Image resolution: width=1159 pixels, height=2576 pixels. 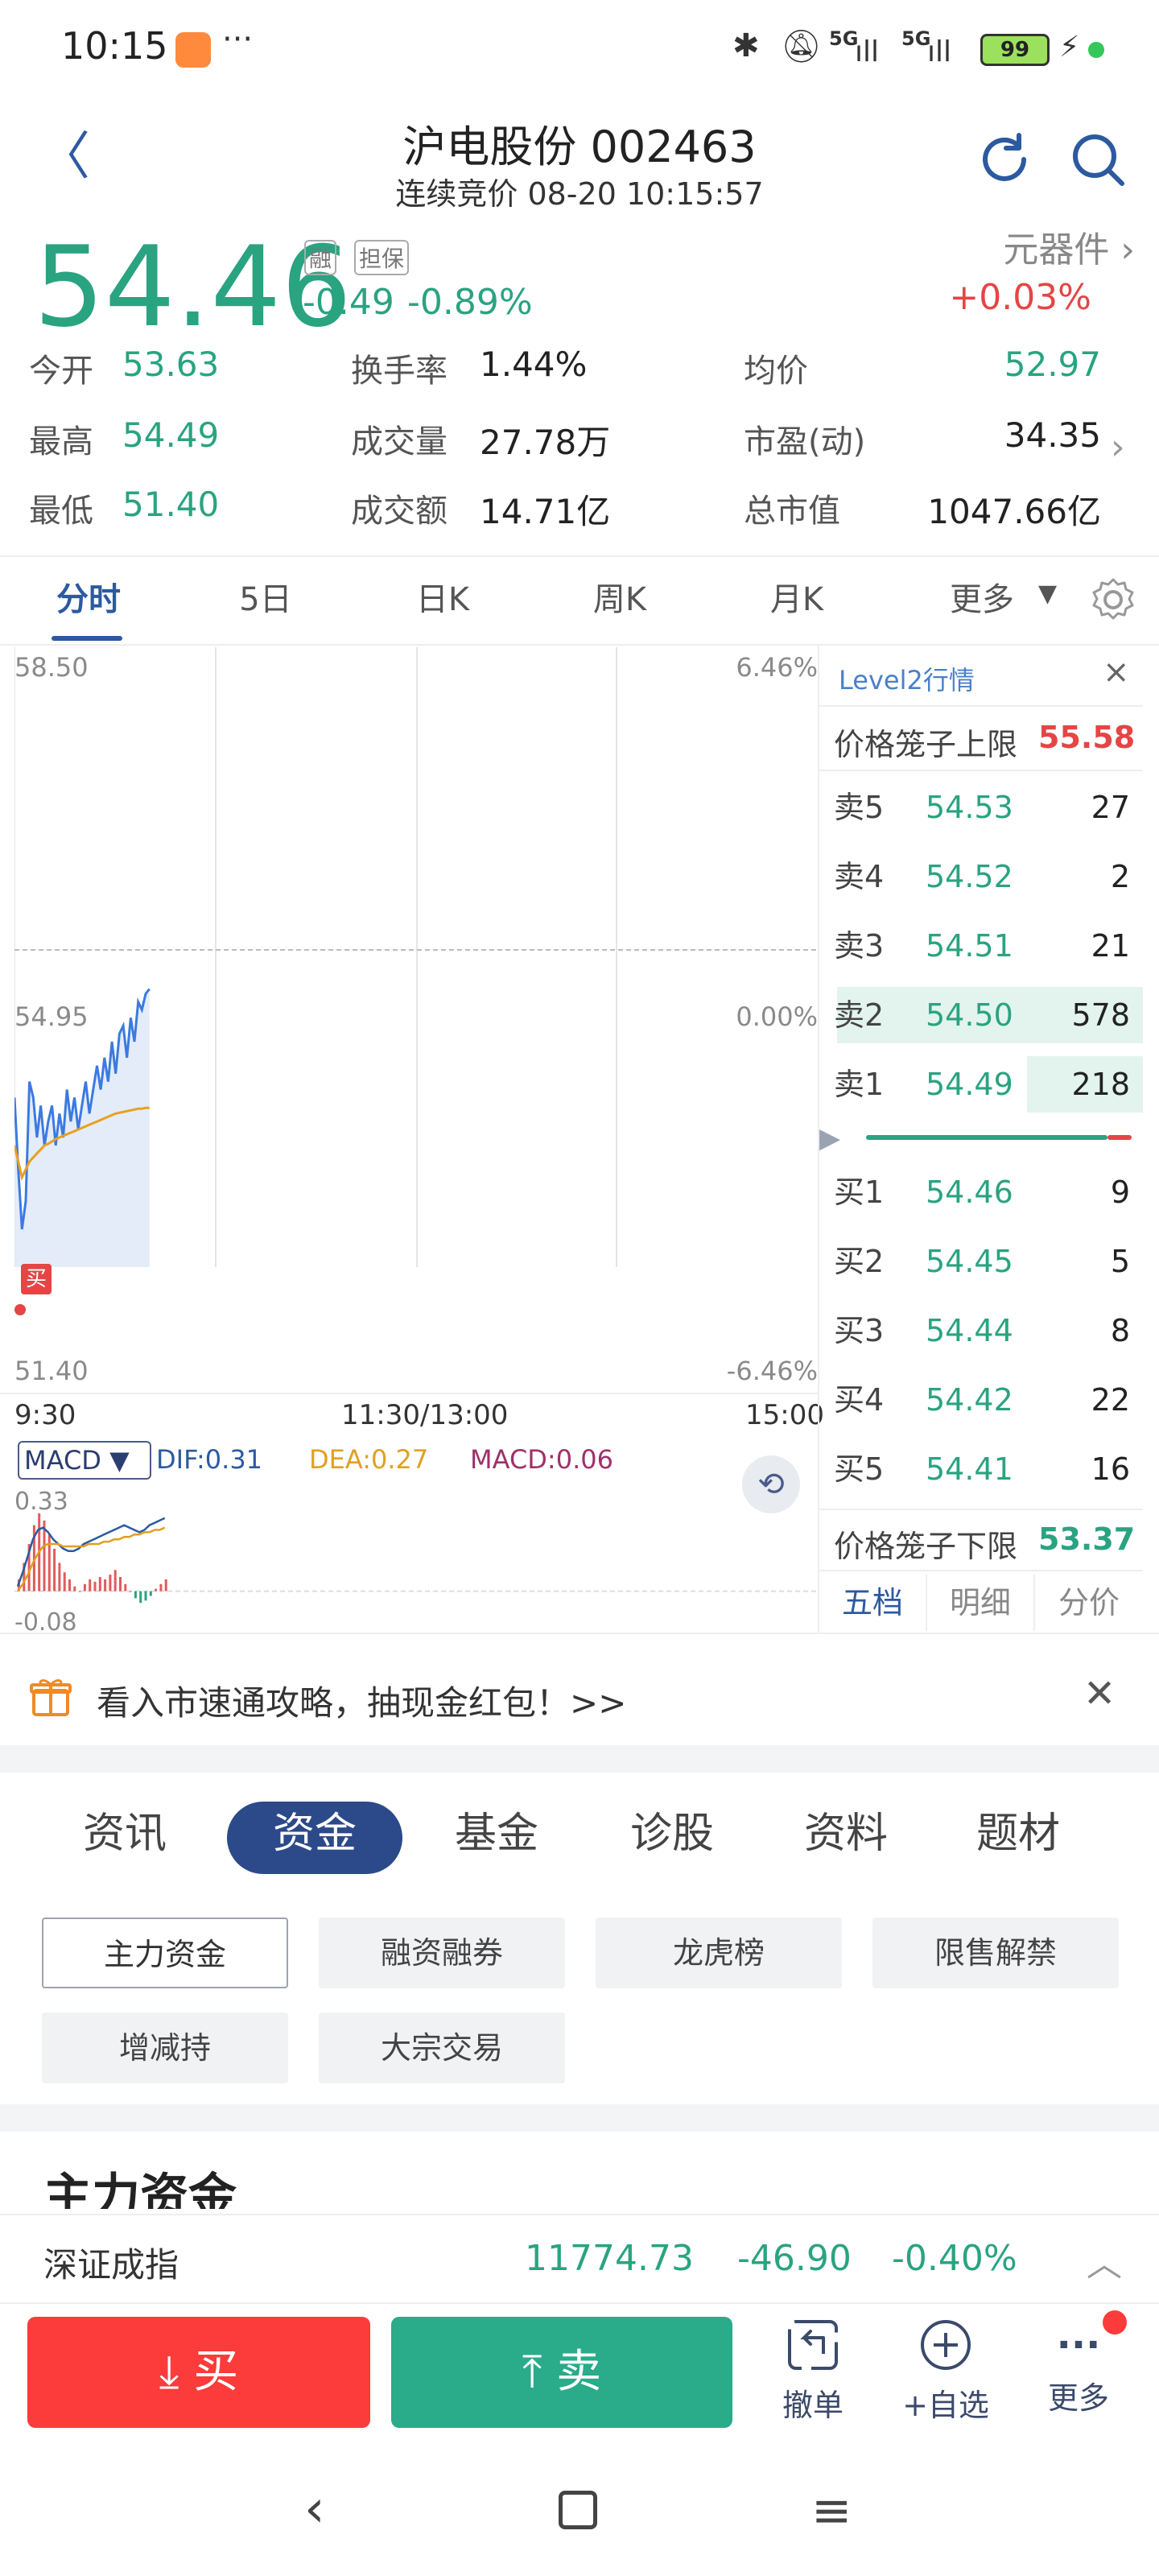 I want to click on section-tab: 诊股, so click(x=672, y=1834).